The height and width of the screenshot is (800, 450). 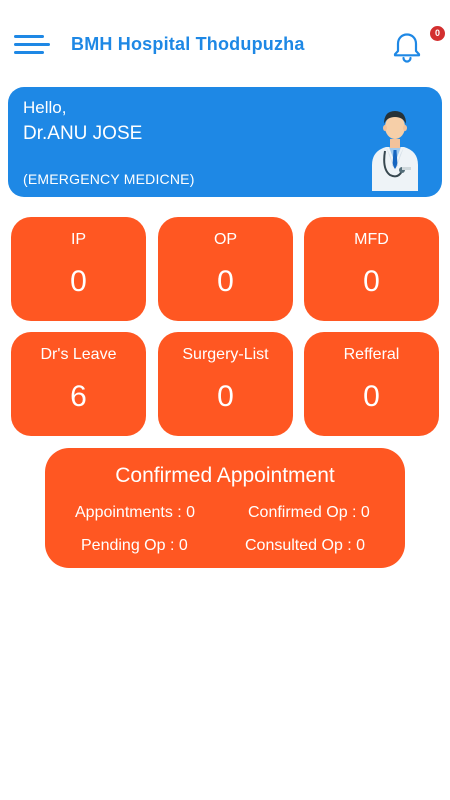 What do you see at coordinates (225, 142) in the screenshot?
I see `profile-card: Hello, Dr.ANU JOSE (EMERGENCY MEDICNE)` at bounding box center [225, 142].